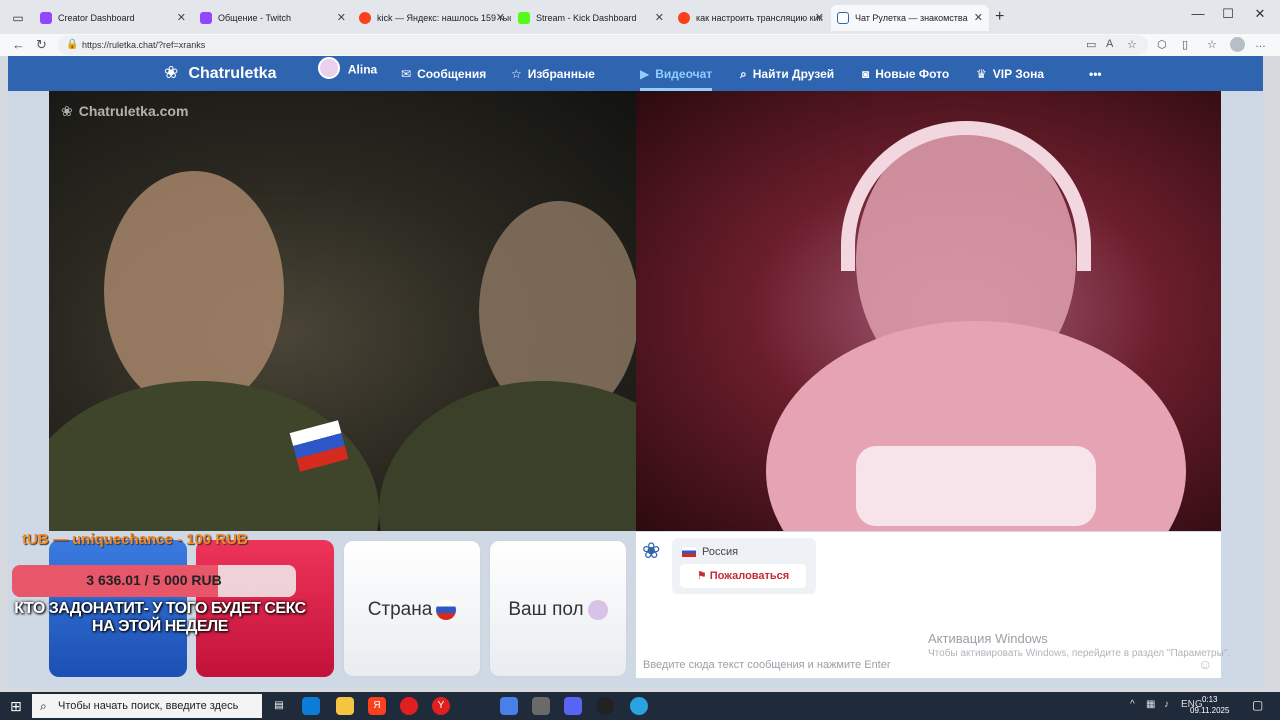 This screenshot has width=1280, height=720. What do you see at coordinates (133, 111) in the screenshot?
I see `watermark-text: Chatruletka.com` at bounding box center [133, 111].